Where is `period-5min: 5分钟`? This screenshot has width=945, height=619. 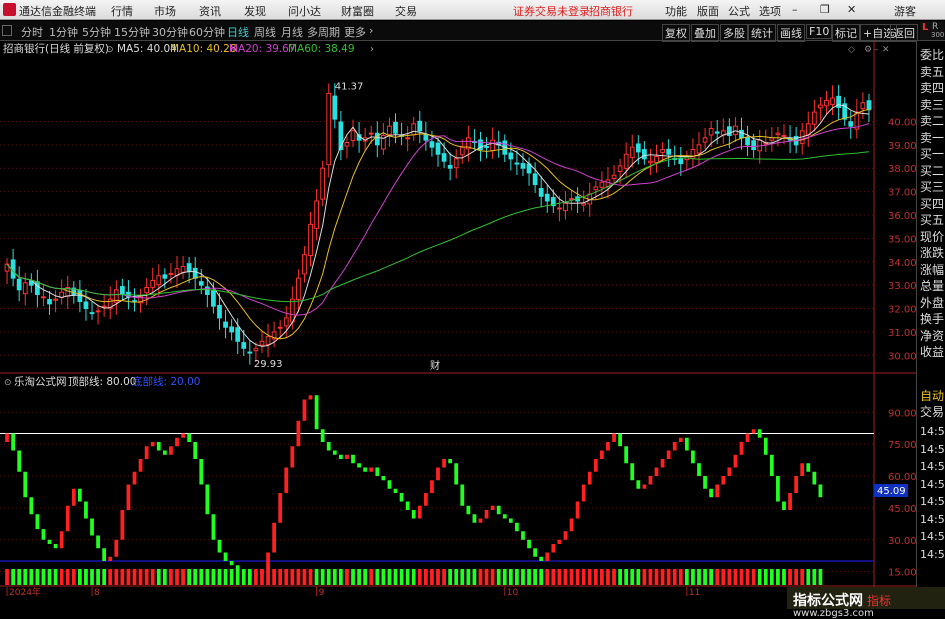 period-5min: 5分钟 is located at coordinates (96, 32).